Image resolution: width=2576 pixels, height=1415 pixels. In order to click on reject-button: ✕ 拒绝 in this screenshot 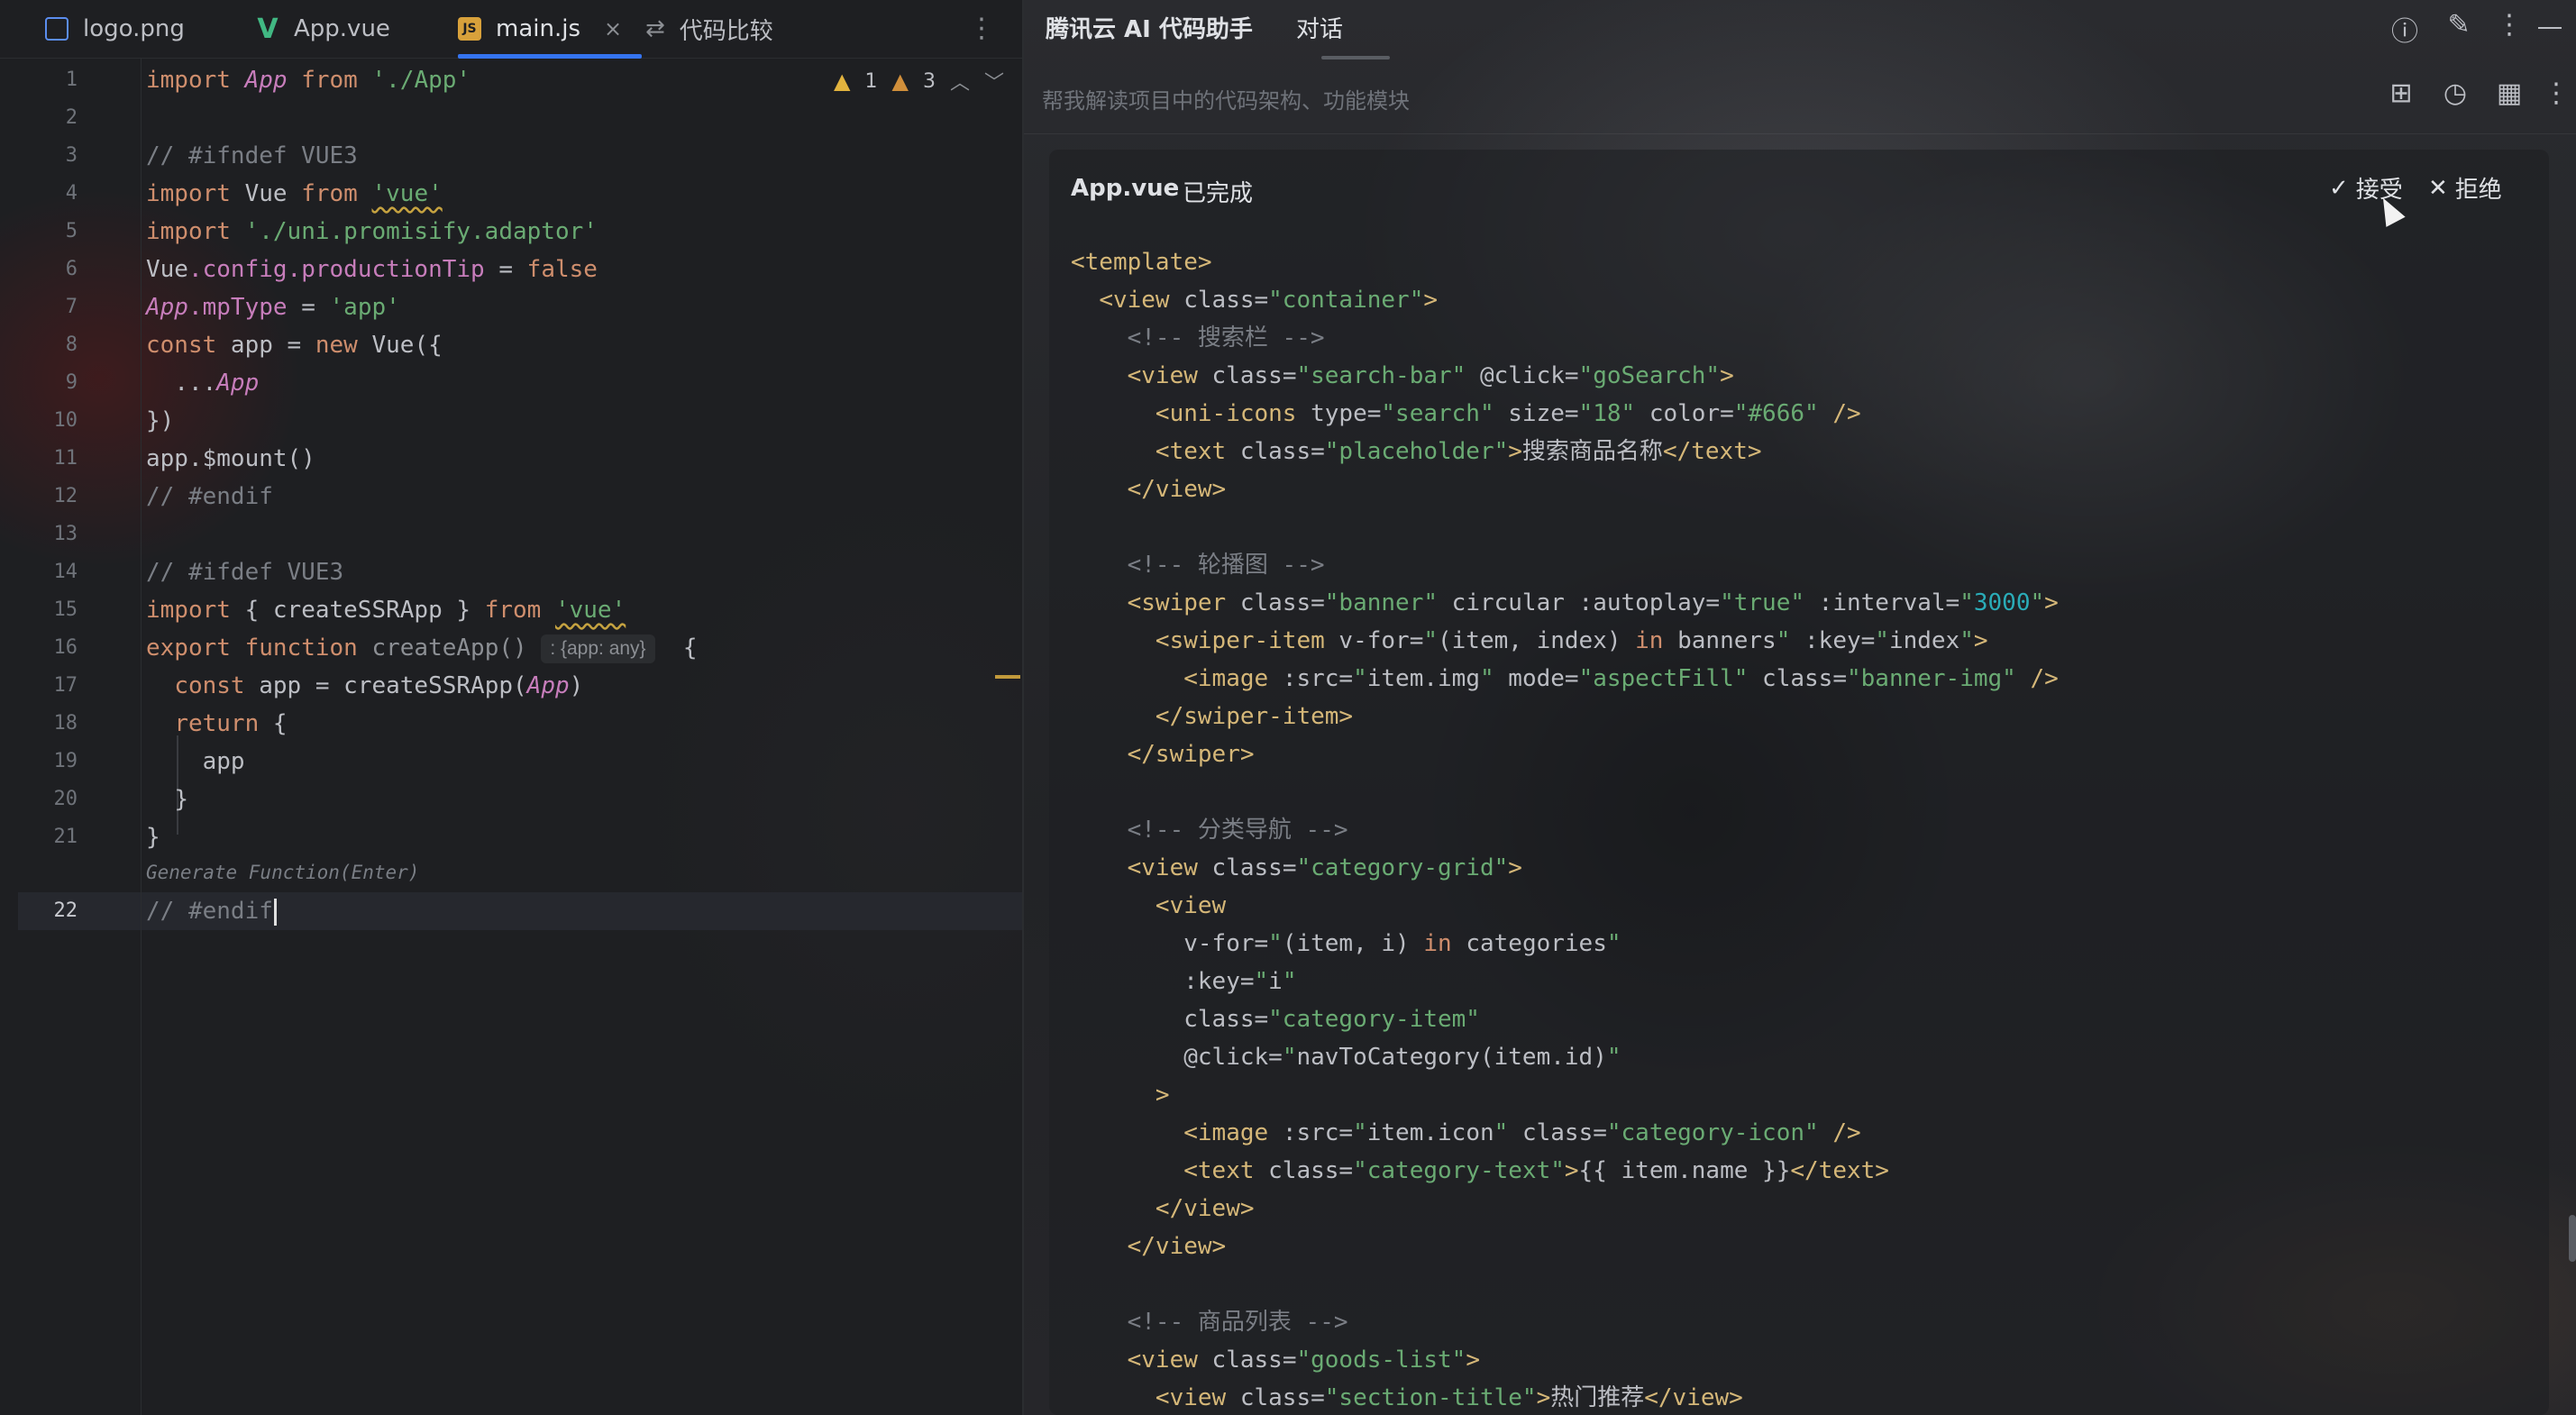, I will do `click(2465, 188)`.